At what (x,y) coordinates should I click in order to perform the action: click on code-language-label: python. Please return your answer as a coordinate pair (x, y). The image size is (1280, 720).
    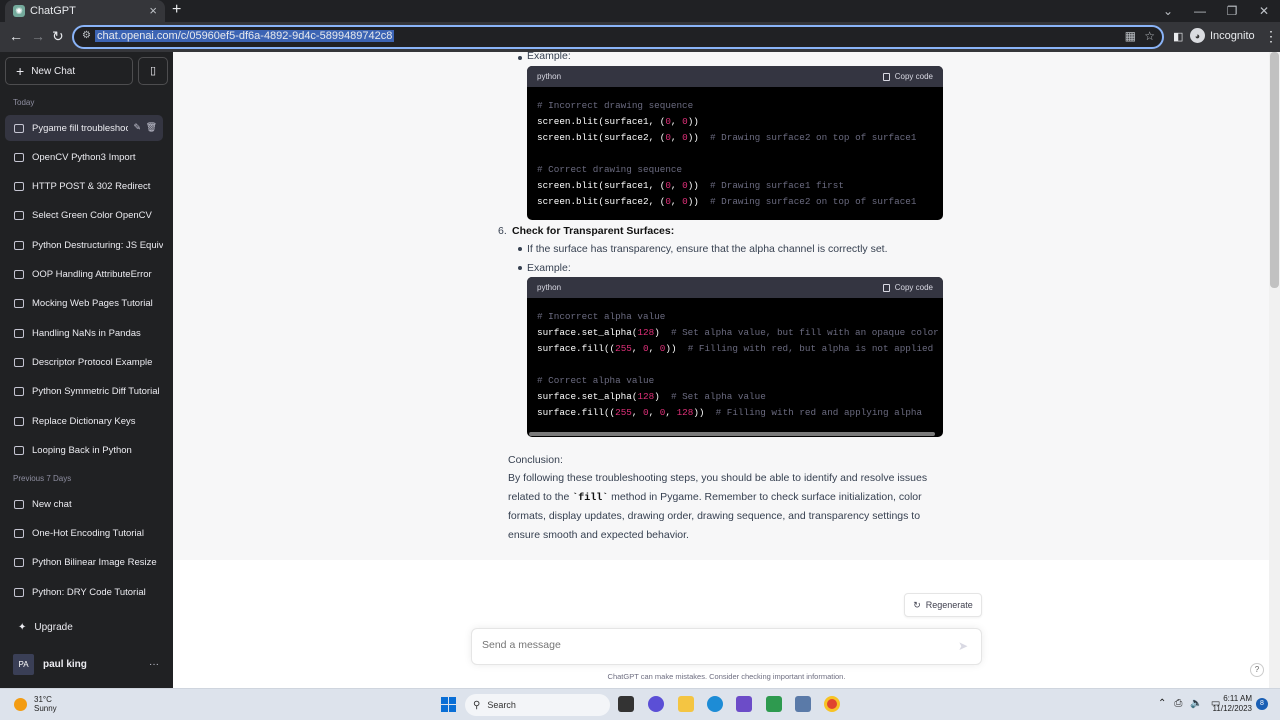
    Looking at the image, I should click on (549, 76).